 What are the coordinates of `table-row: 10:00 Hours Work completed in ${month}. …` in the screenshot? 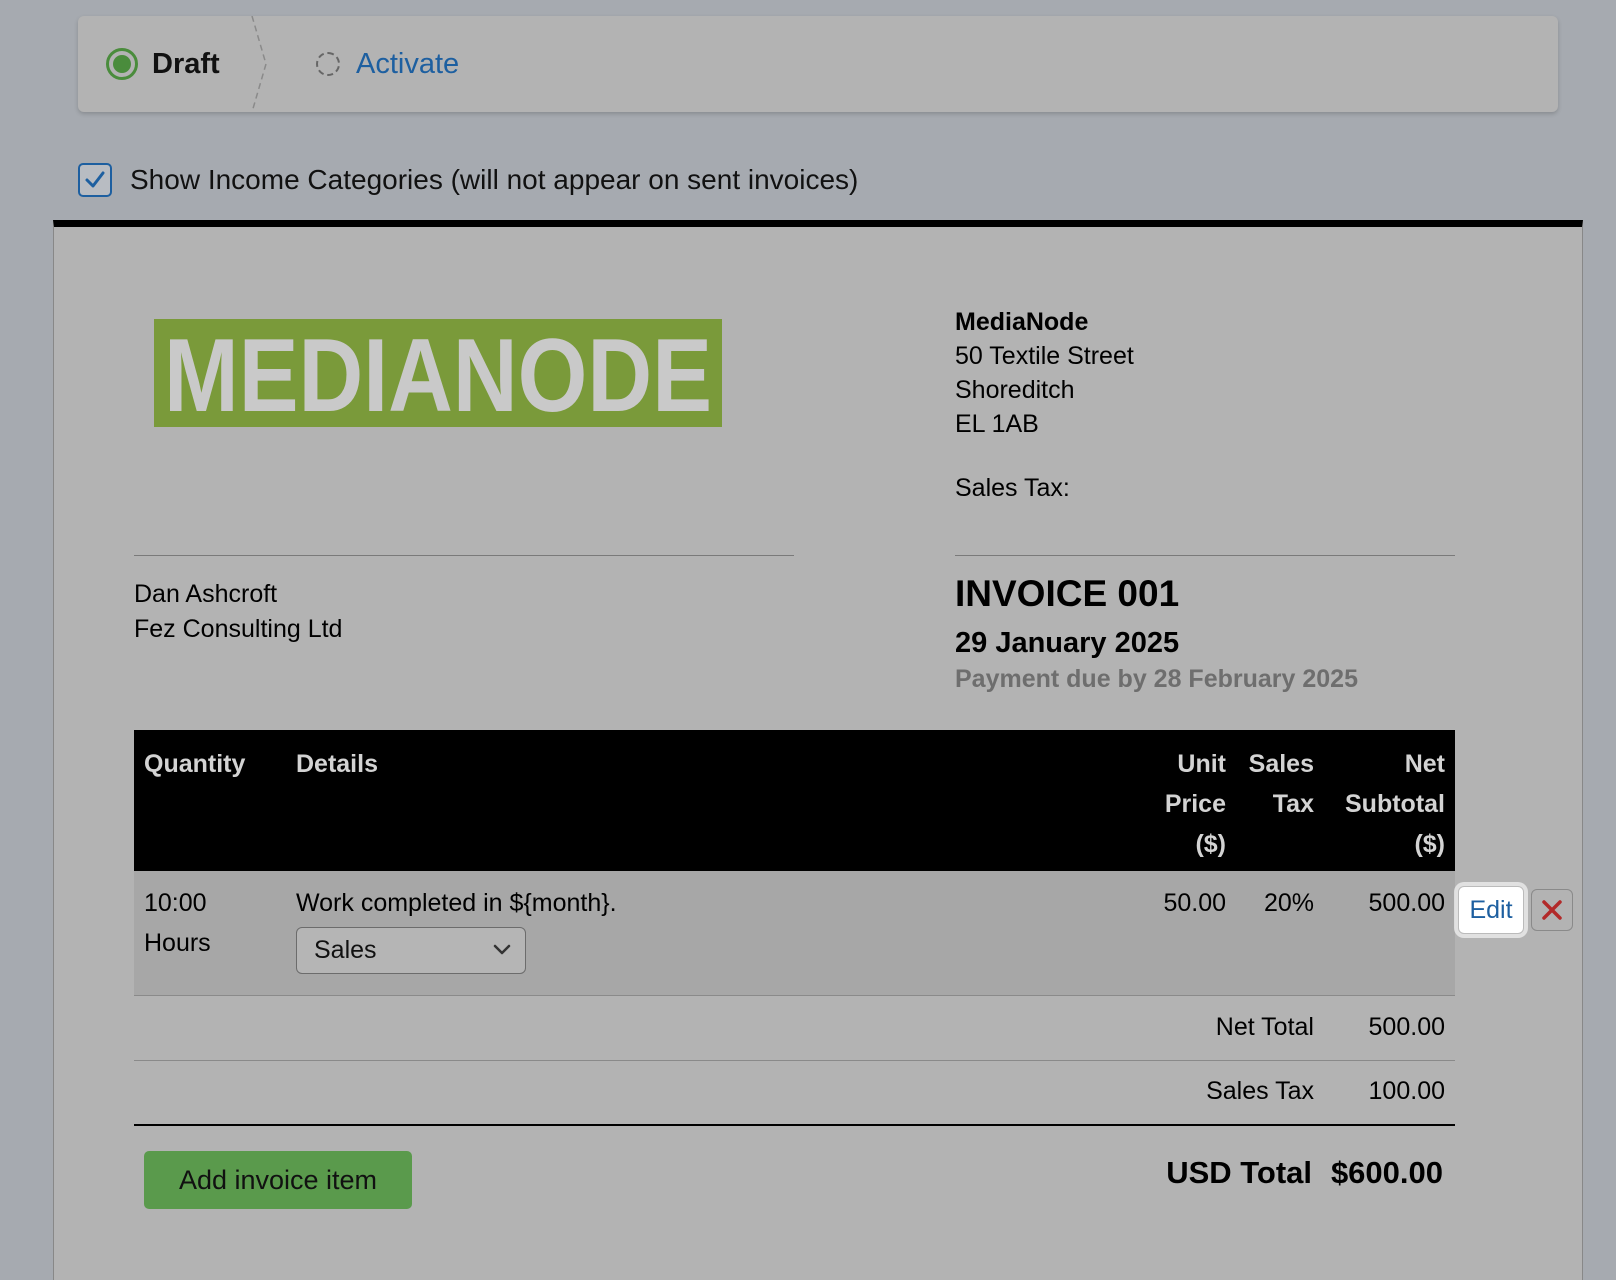 It's located at (794, 933).